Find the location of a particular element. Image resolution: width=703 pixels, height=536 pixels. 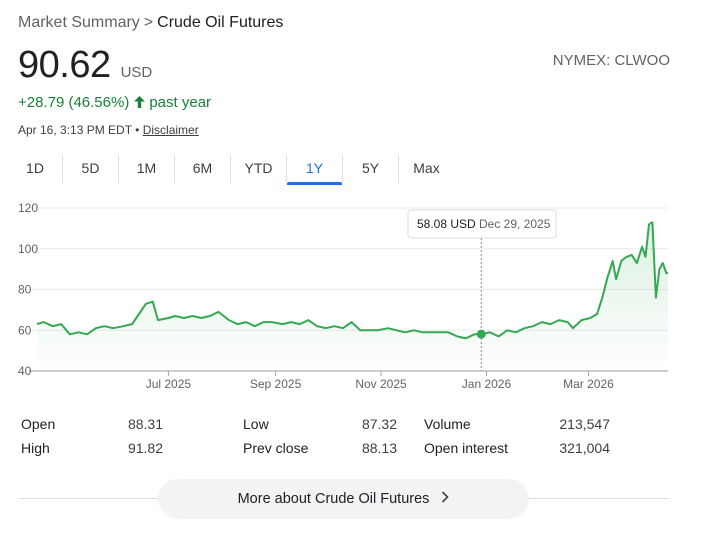

stat-label-open: Open is located at coordinates (38, 424).